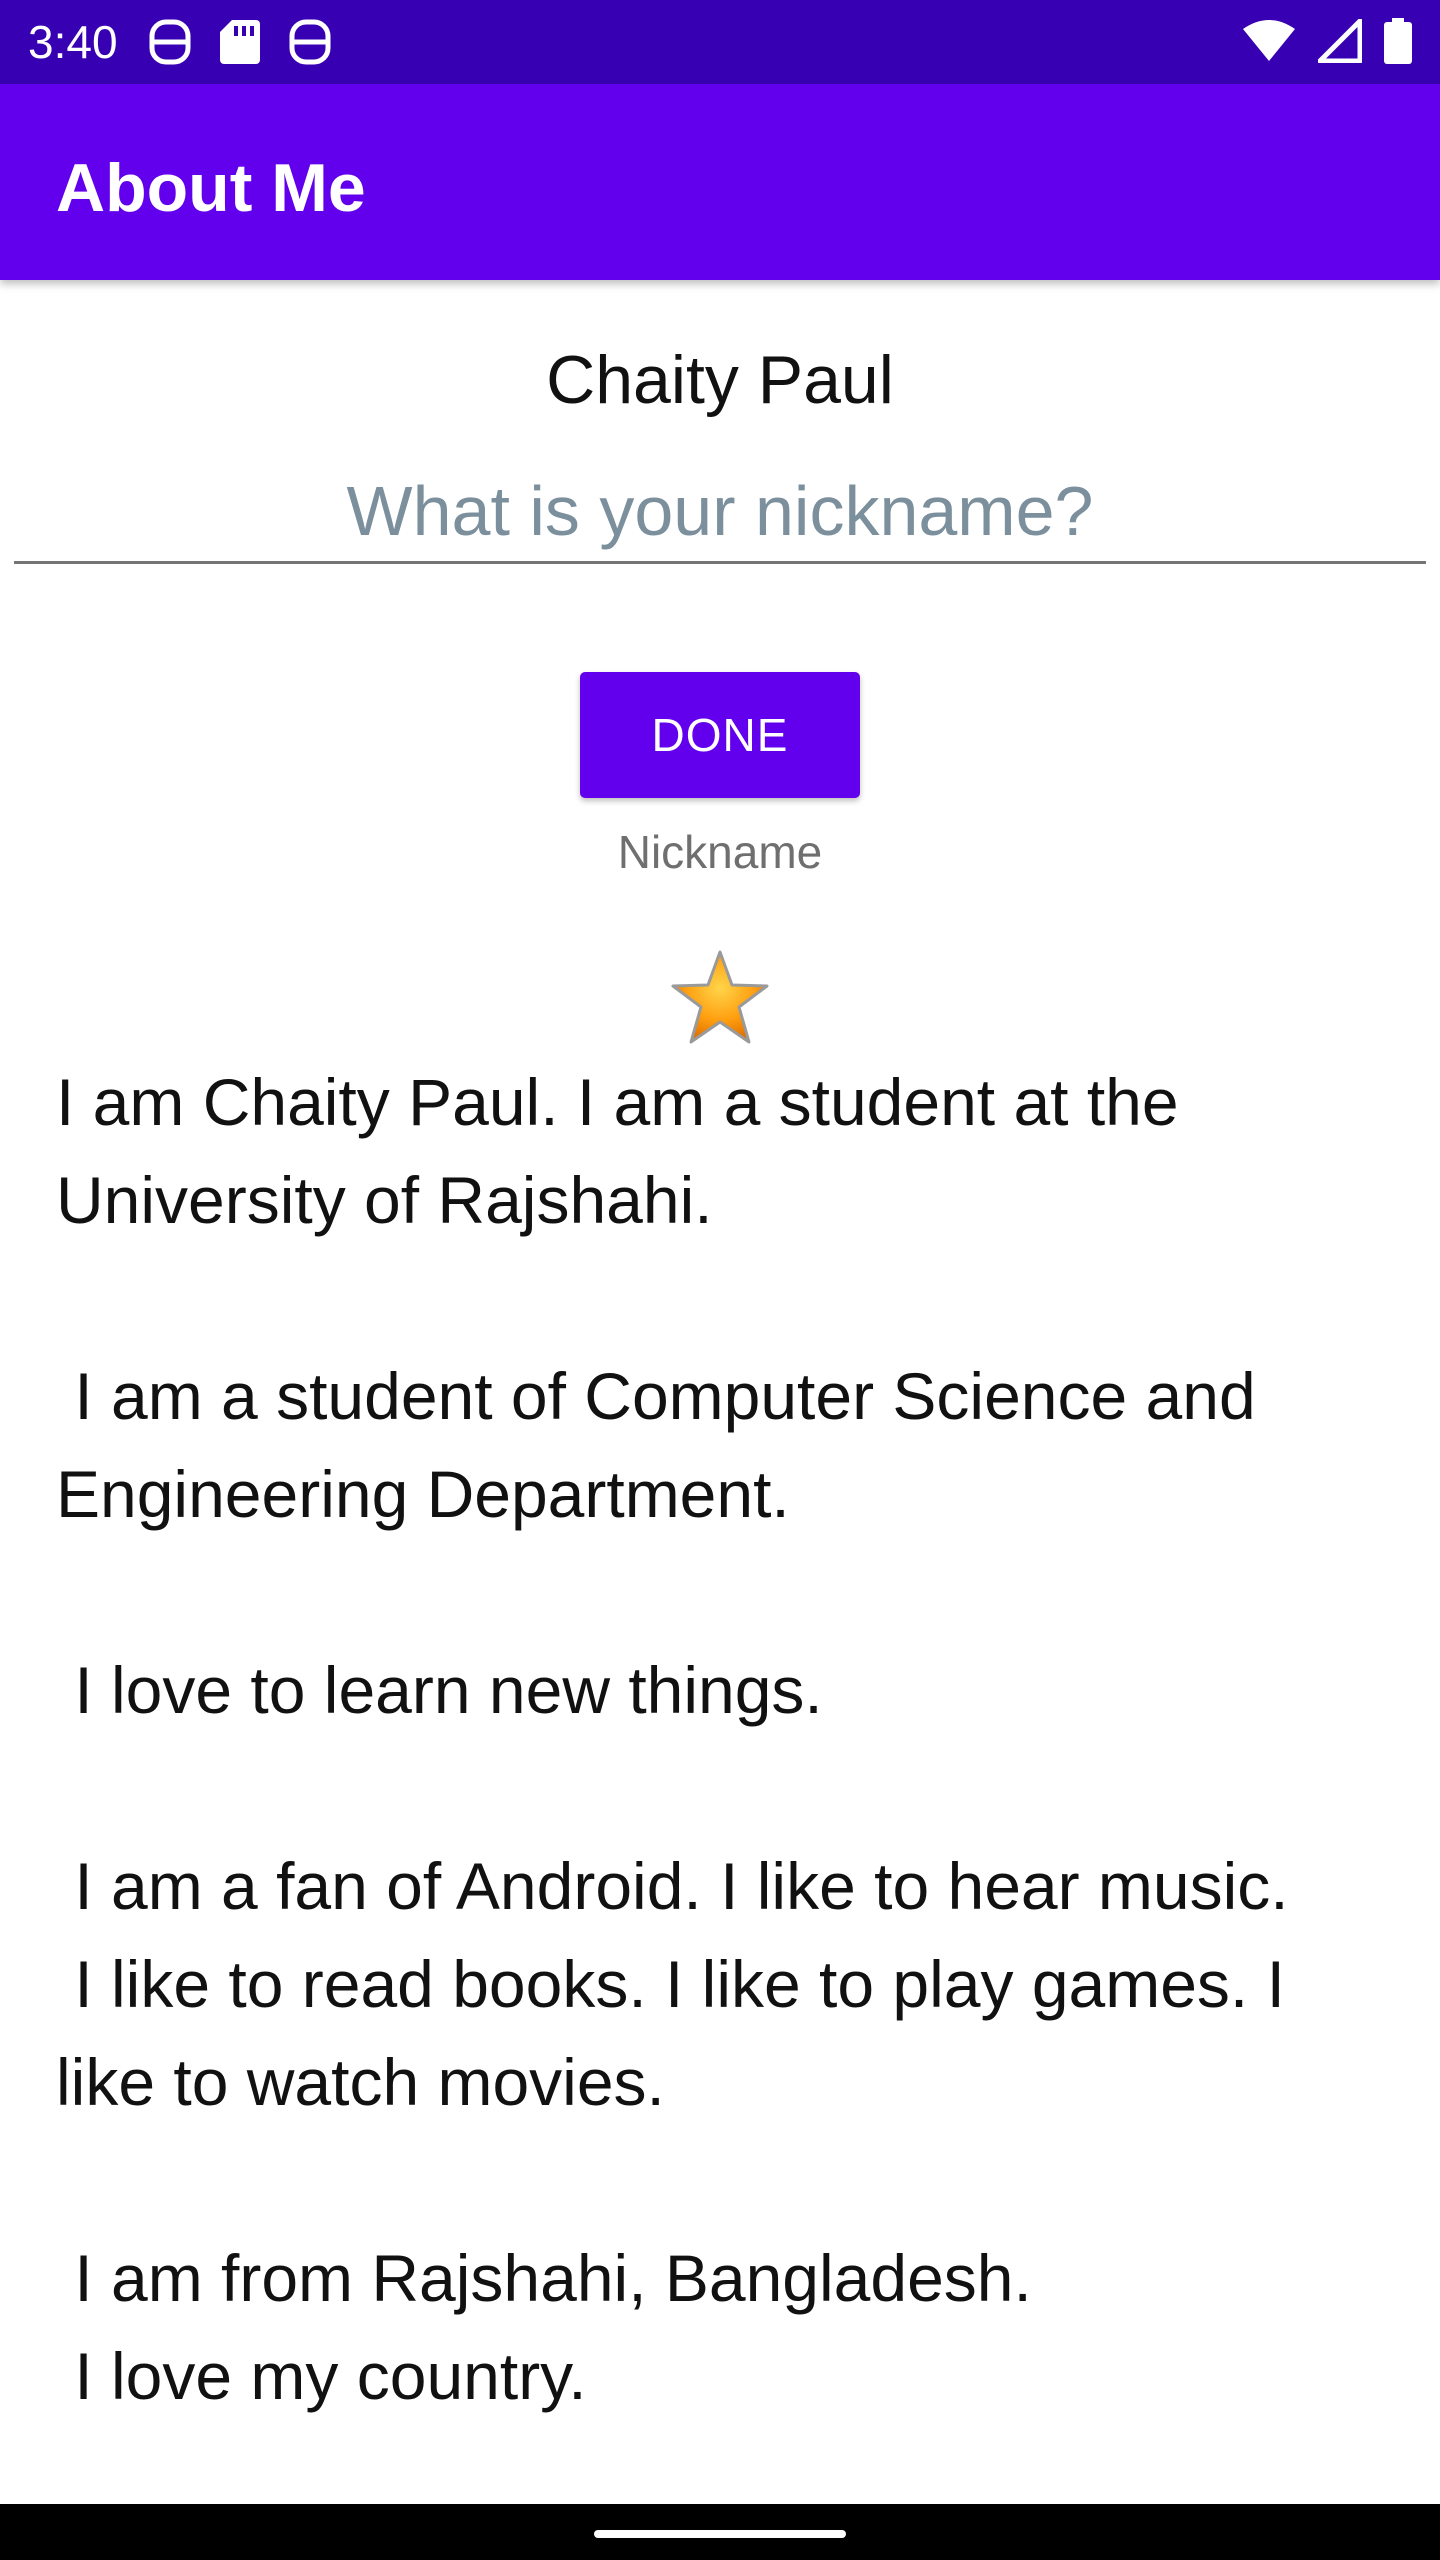 The height and width of the screenshot is (2560, 1440). What do you see at coordinates (73, 42) in the screenshot?
I see `status-time: 3:40` at bounding box center [73, 42].